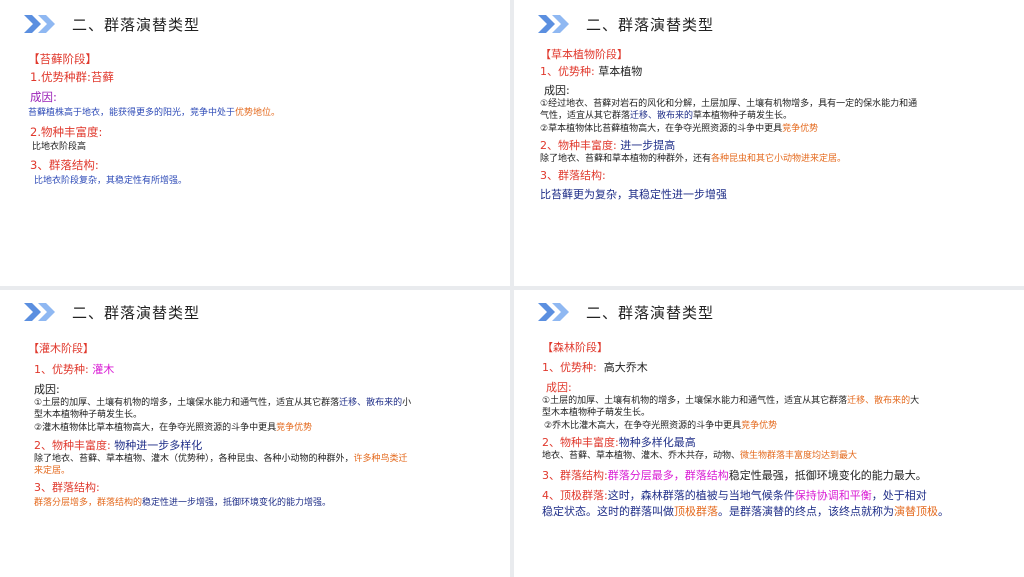  What do you see at coordinates (608, 511) in the screenshot?
I see `text-segment: 稳定状态。这时的群落叫做` at bounding box center [608, 511].